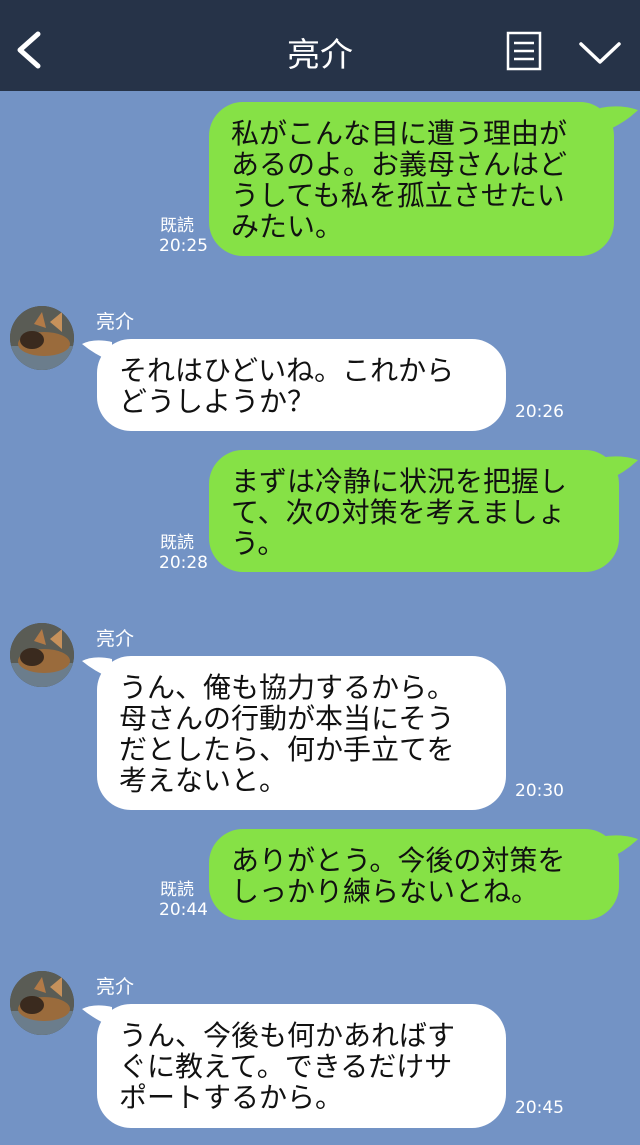 Image resolution: width=640 pixels, height=1145 pixels. What do you see at coordinates (320, 54) in the screenshot?
I see `chat-title: 亮介` at bounding box center [320, 54].